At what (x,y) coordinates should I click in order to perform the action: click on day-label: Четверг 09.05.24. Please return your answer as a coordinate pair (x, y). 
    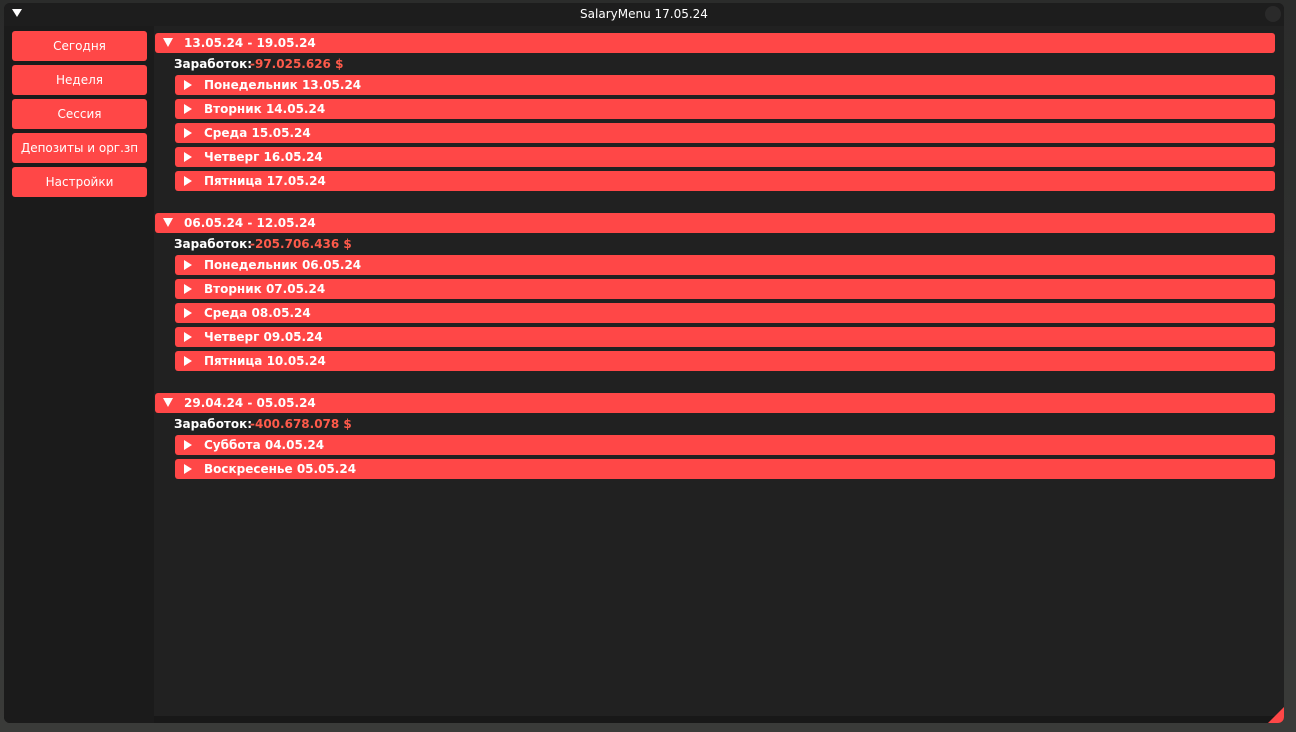
    Looking at the image, I should click on (263, 337).